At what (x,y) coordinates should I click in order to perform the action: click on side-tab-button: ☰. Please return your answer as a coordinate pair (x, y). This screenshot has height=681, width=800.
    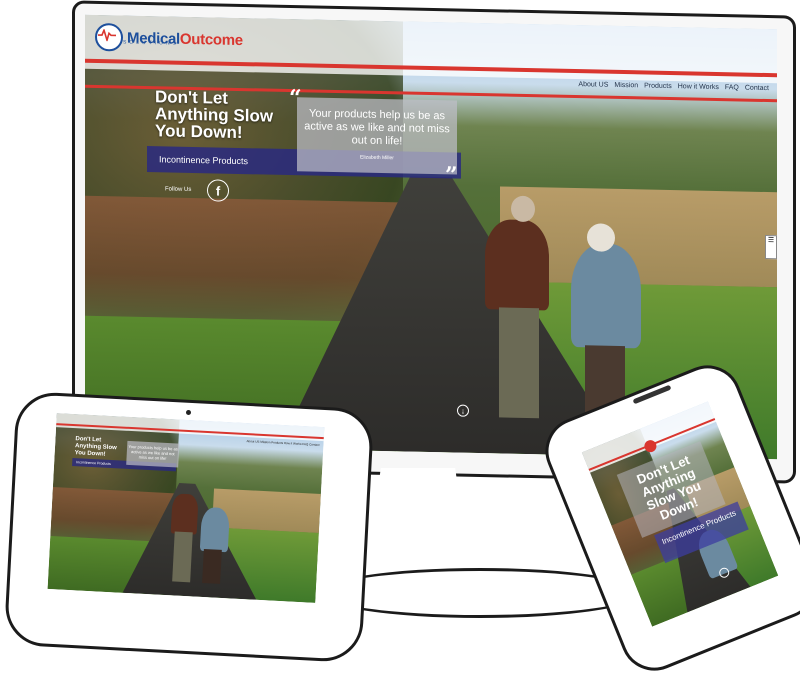
    Looking at the image, I should click on (771, 247).